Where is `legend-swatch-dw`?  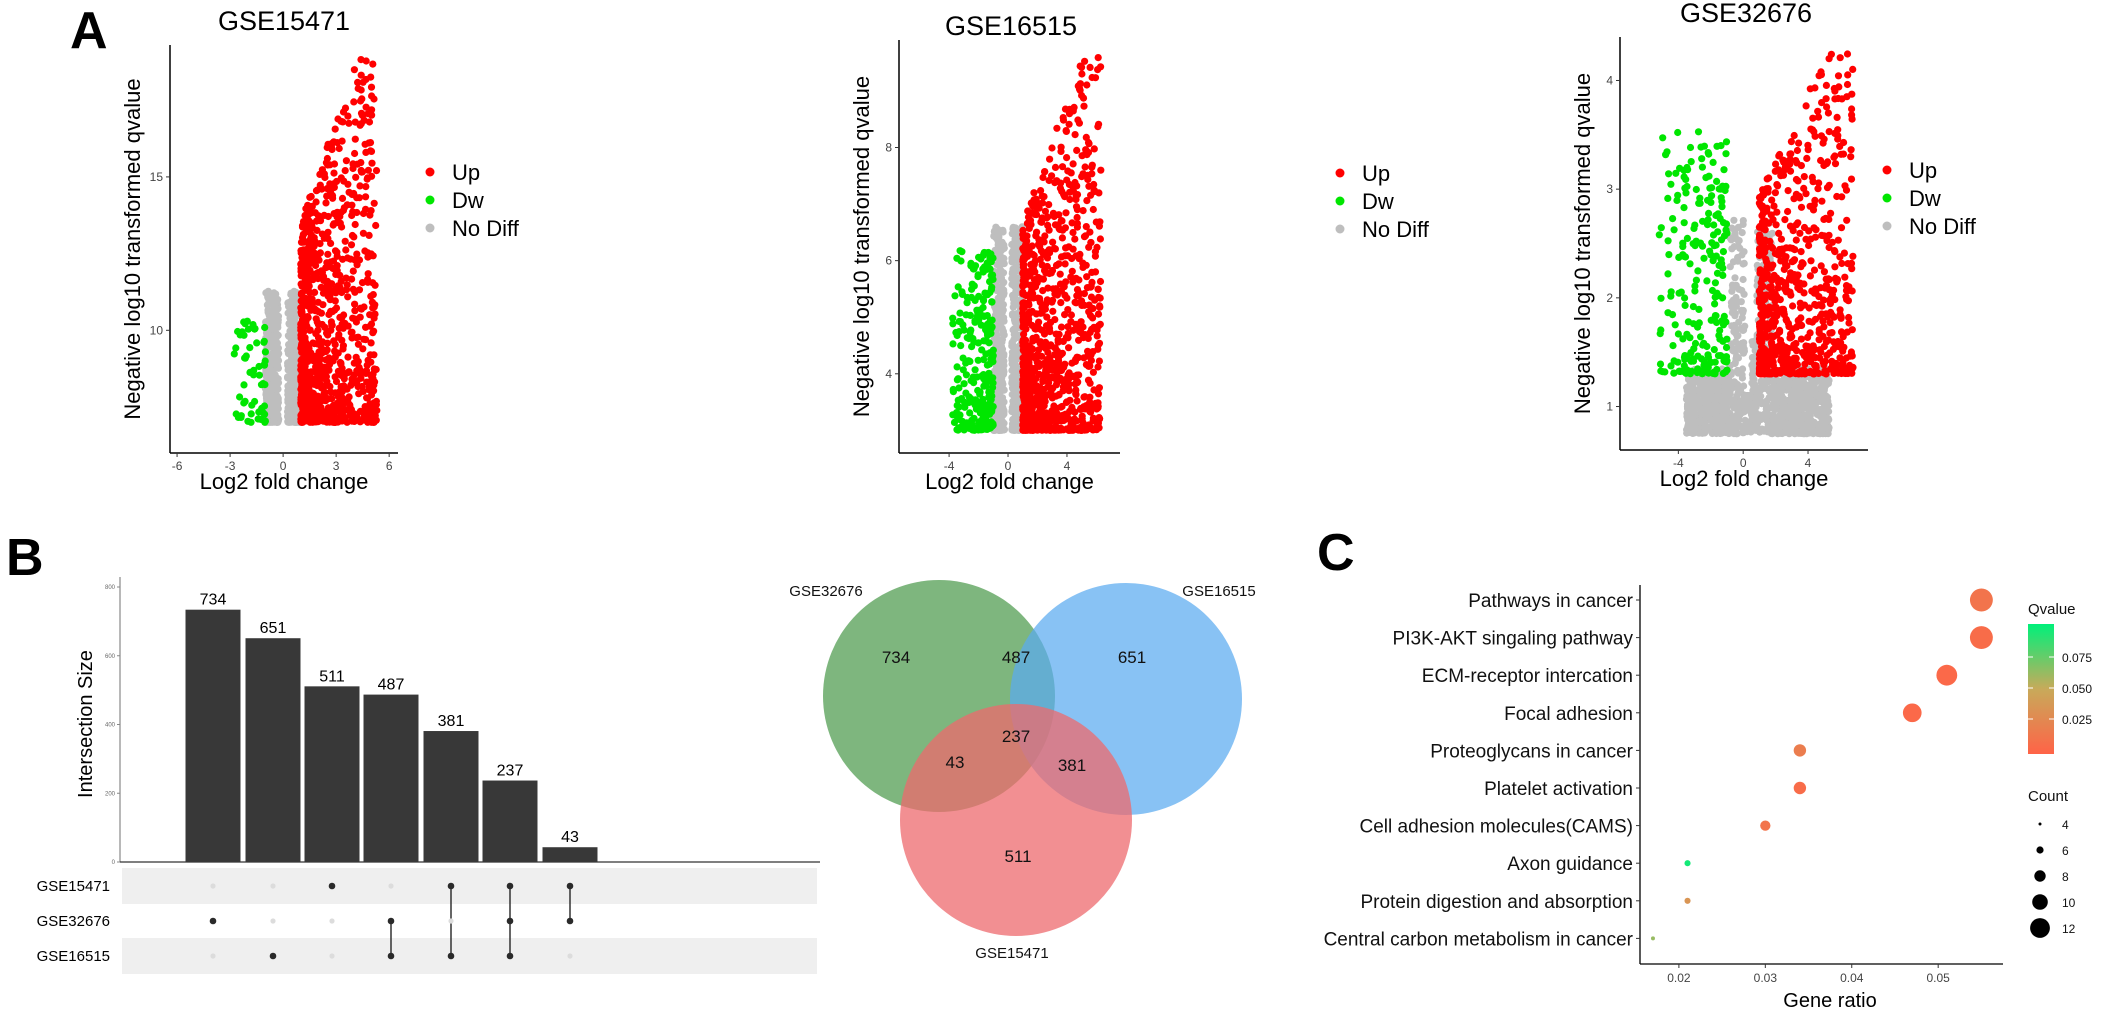 legend-swatch-dw is located at coordinates (1340, 201).